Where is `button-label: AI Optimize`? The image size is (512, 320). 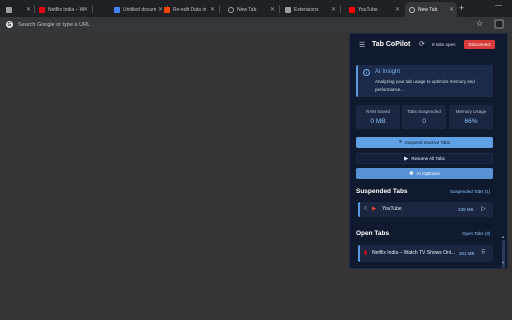 button-label: AI Optimize is located at coordinates (428, 173).